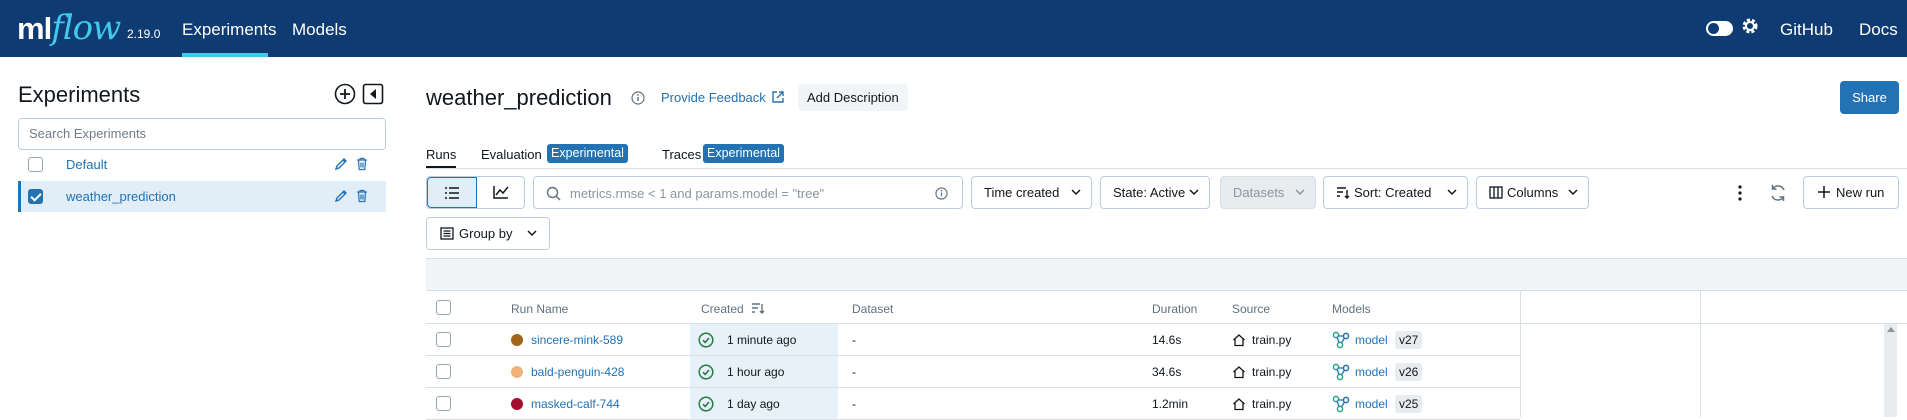  Describe the element at coordinates (35, 164) in the screenshot. I see `experiment-checkbox` at that location.